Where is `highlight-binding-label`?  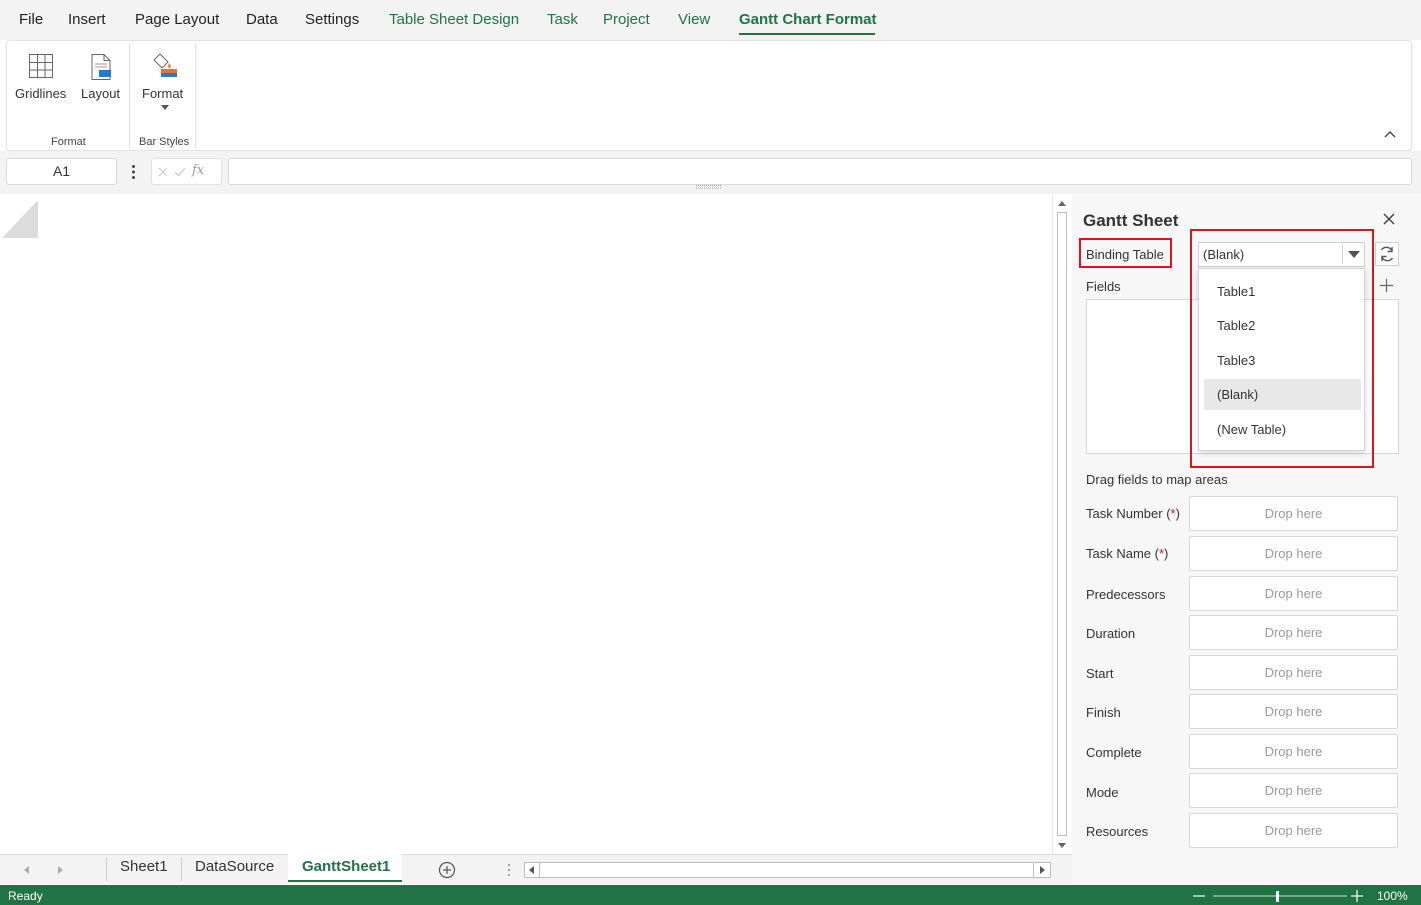
highlight-binding-label is located at coordinates (1125, 253).